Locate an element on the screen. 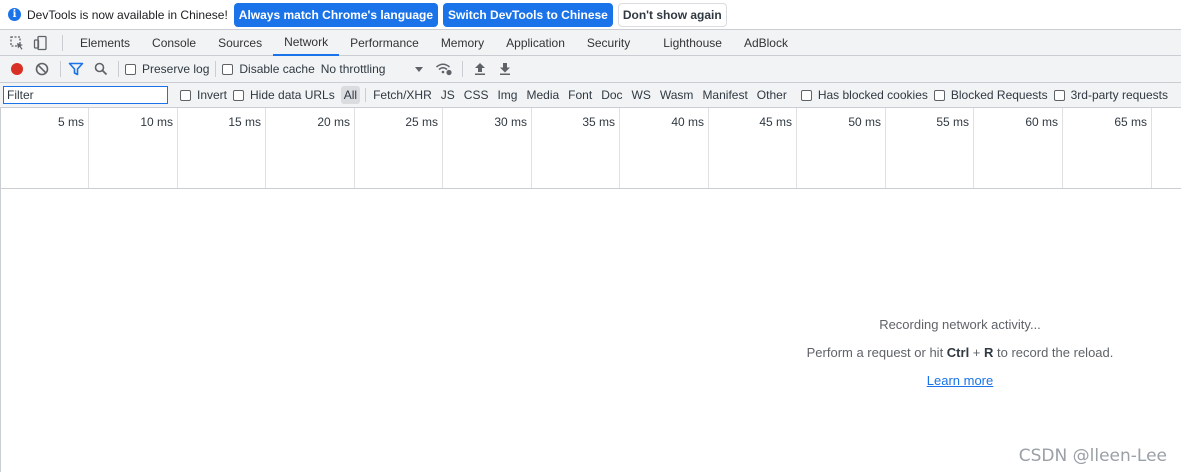 The height and width of the screenshot is (472, 1181). tab-adblock: AdBlock is located at coordinates (766, 43).